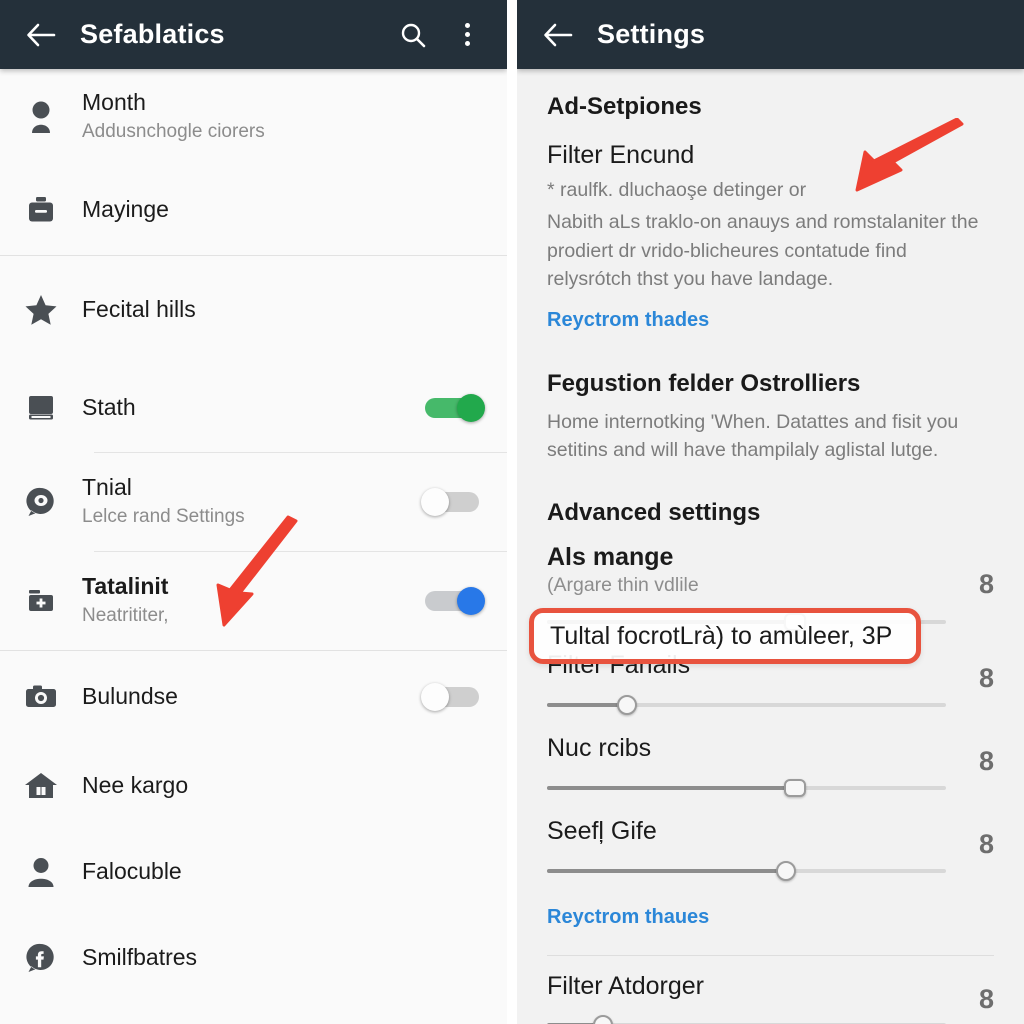 Image resolution: width=1024 pixels, height=1024 pixels. What do you see at coordinates (140, 957) in the screenshot?
I see `list-item-title: Smilfbatres` at bounding box center [140, 957].